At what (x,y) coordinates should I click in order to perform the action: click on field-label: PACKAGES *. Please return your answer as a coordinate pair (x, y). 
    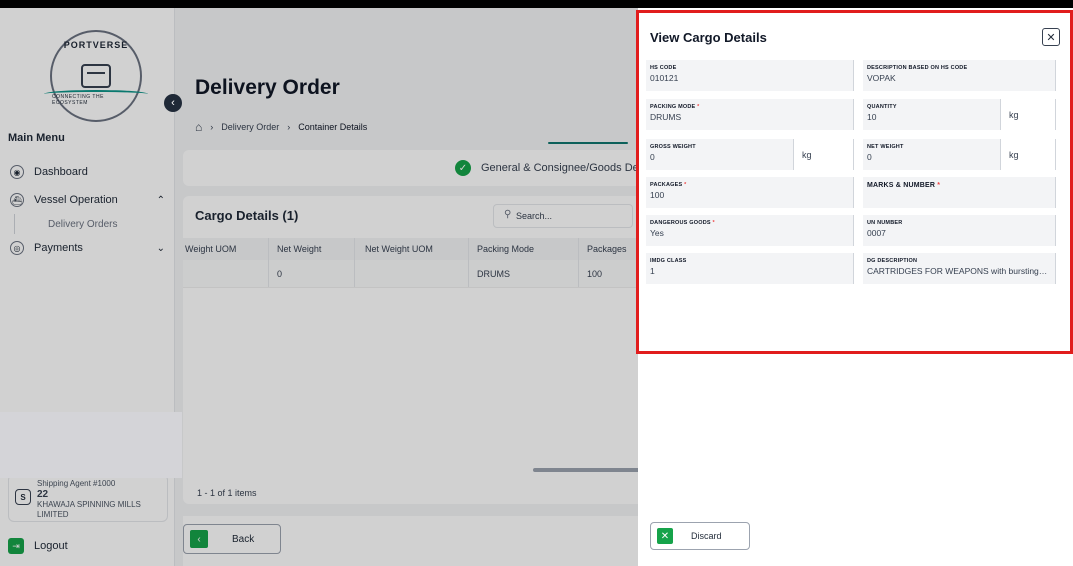
    Looking at the image, I should click on (748, 185).